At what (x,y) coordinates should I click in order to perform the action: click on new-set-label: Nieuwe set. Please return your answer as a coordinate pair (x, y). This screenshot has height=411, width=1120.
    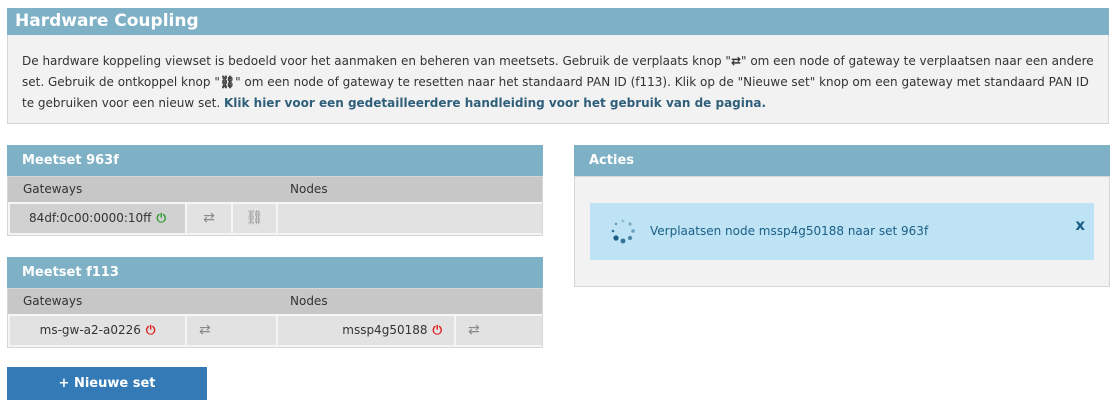
    Looking at the image, I should click on (114, 383).